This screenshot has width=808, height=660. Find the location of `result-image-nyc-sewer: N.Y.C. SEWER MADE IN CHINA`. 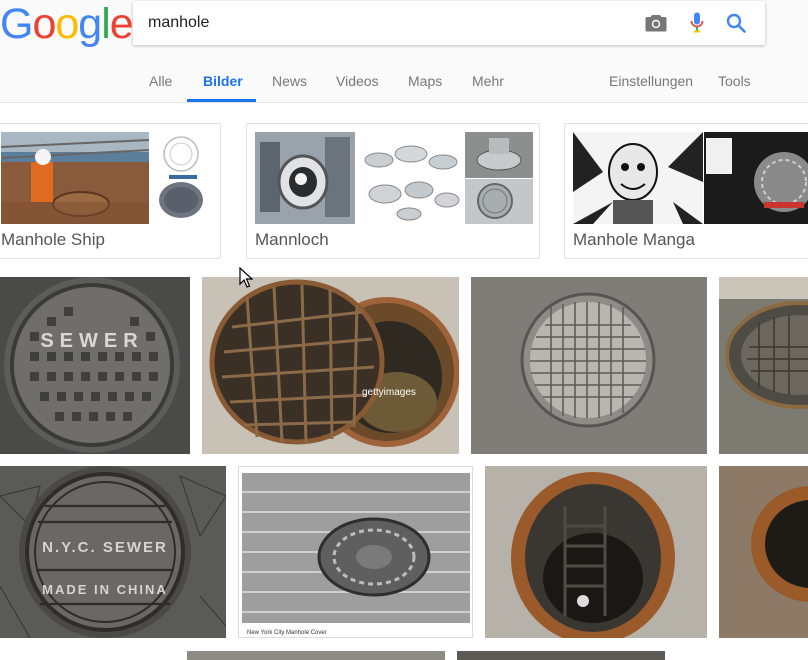

result-image-nyc-sewer: N.Y.C. SEWER MADE IN CHINA is located at coordinates (113, 552).